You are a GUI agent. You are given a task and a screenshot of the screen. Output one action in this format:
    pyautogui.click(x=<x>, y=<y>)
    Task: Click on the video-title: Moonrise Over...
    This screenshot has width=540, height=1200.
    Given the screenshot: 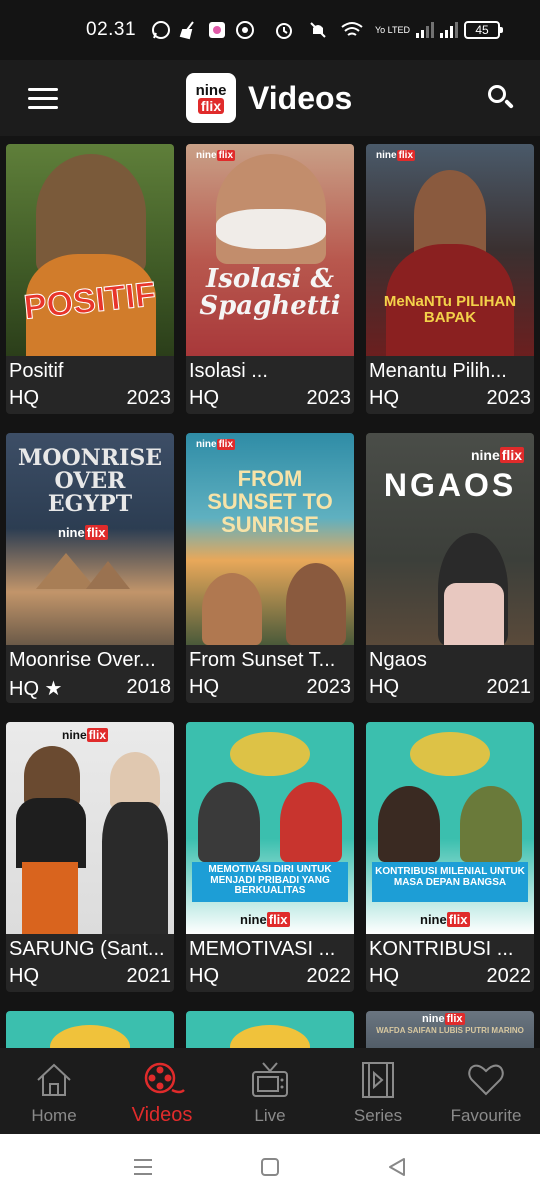 What is the action you would take?
    pyautogui.click(x=82, y=660)
    